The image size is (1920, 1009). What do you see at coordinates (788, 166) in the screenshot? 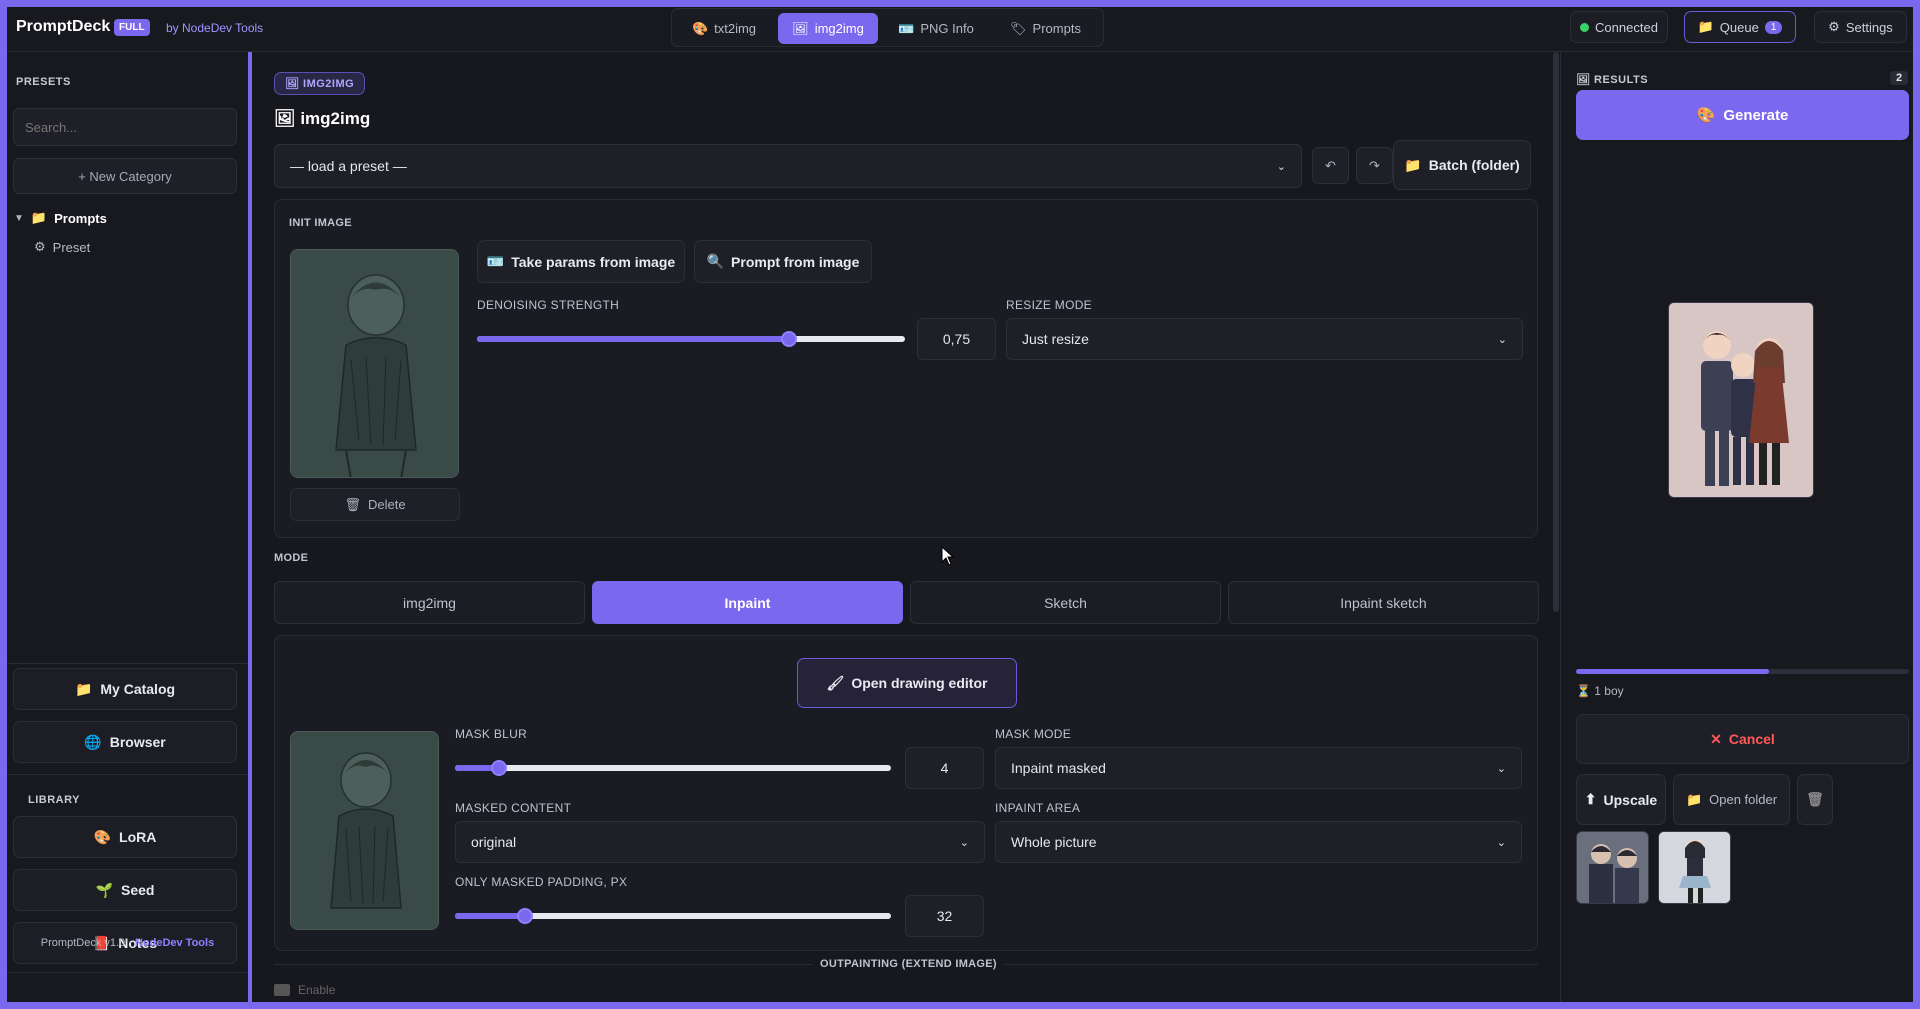
I see `preset-select: — load a preset — ⌄` at bounding box center [788, 166].